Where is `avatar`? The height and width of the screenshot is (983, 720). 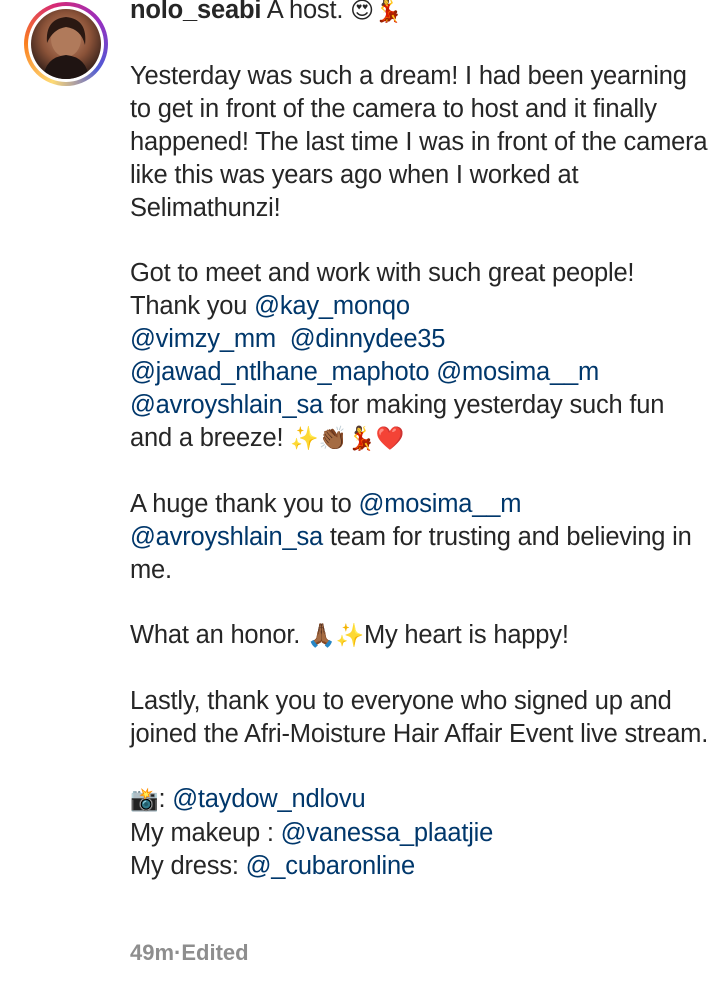
avatar is located at coordinates (66, 44).